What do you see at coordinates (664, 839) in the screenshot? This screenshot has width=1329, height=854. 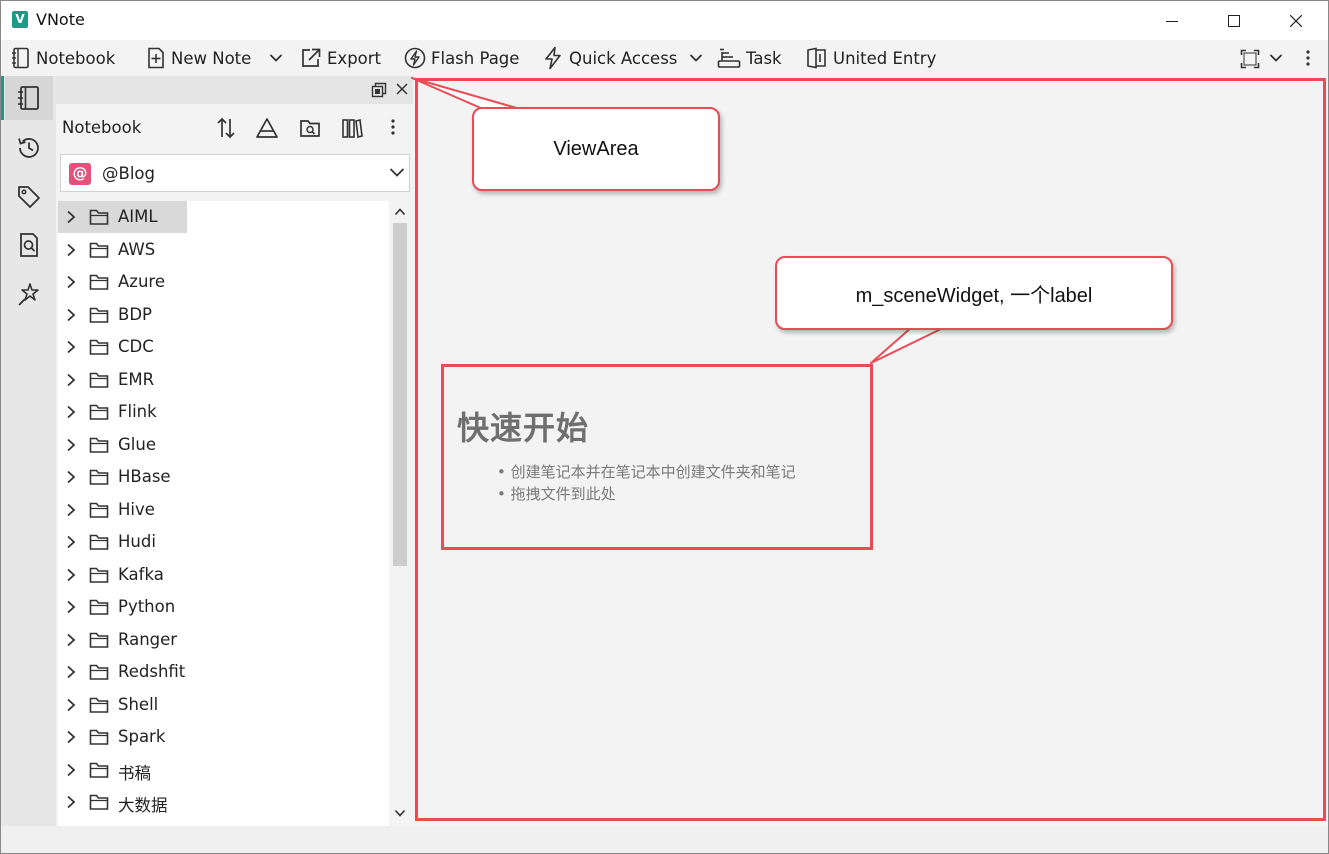 I see `status-bar` at bounding box center [664, 839].